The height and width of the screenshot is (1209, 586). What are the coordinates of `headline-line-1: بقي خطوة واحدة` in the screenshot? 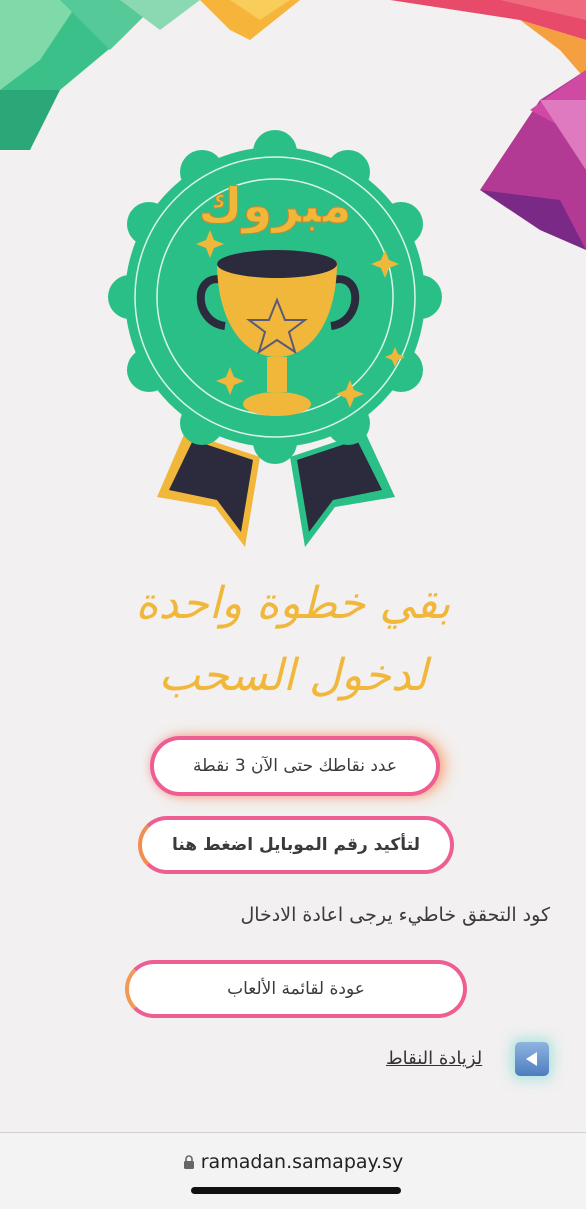 It's located at (293, 603).